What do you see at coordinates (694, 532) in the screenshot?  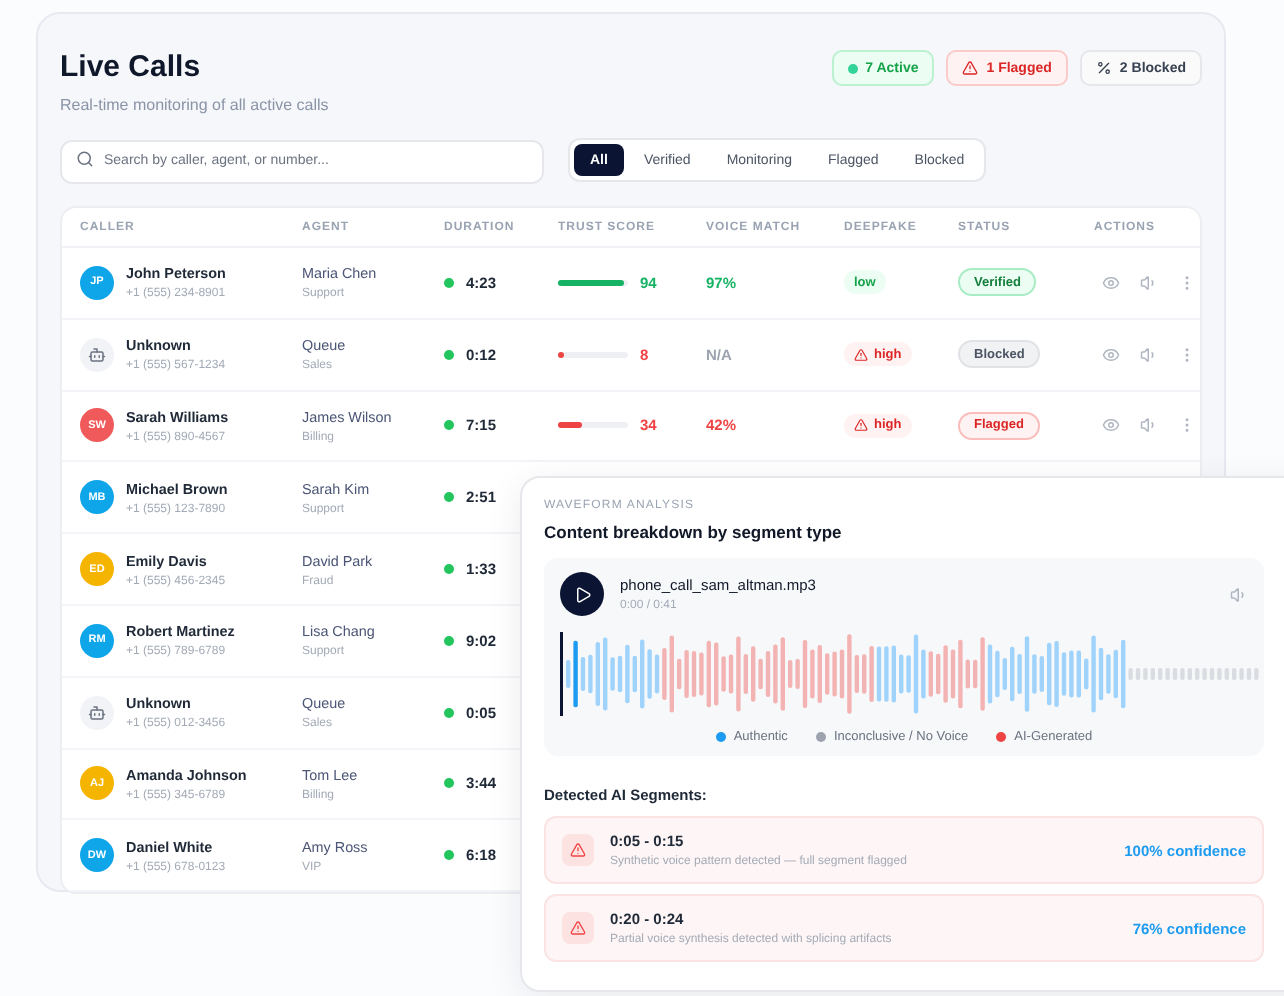 I see `card-title: Content breakdown by segment type` at bounding box center [694, 532].